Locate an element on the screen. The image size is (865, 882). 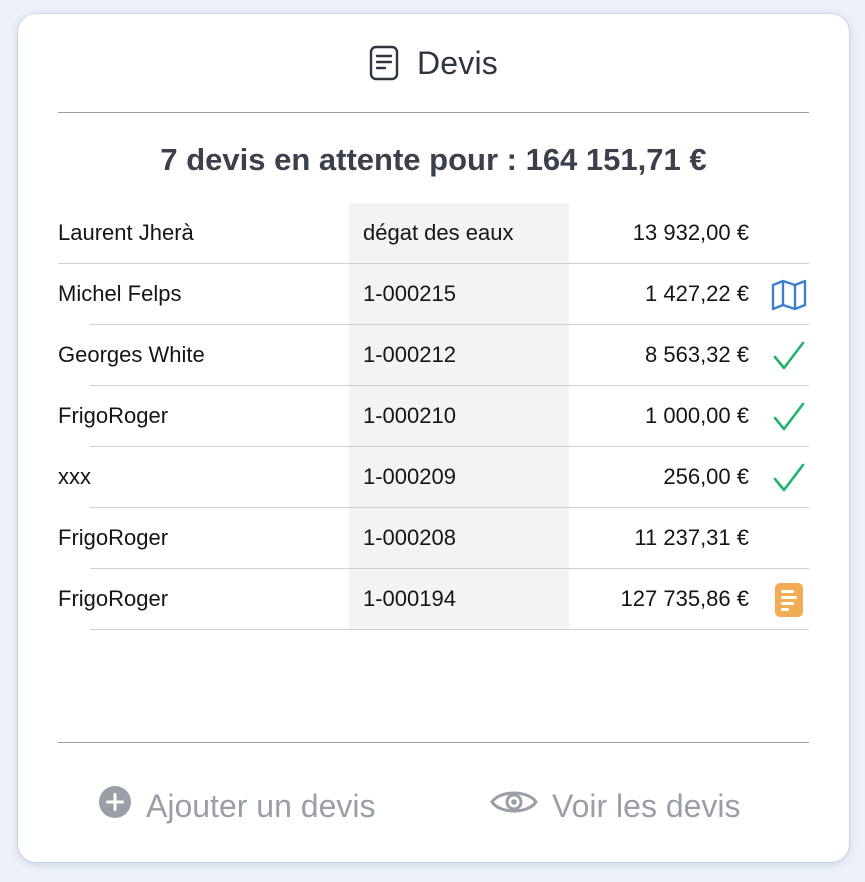
table-row: Georges White 1-000212 8 563,32 € is located at coordinates (433, 355).